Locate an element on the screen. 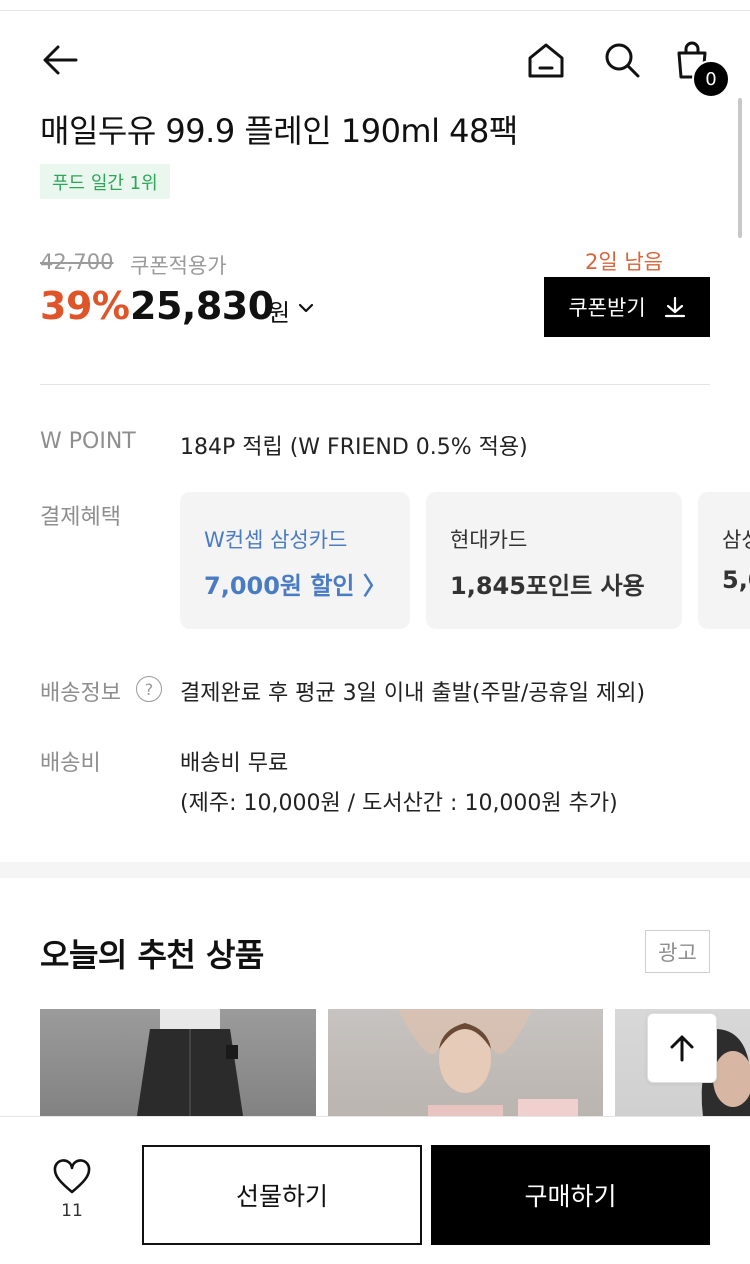 Image resolution: width=750 pixels, height=1264 pixels. original-price: 42,700 is located at coordinates (77, 262).